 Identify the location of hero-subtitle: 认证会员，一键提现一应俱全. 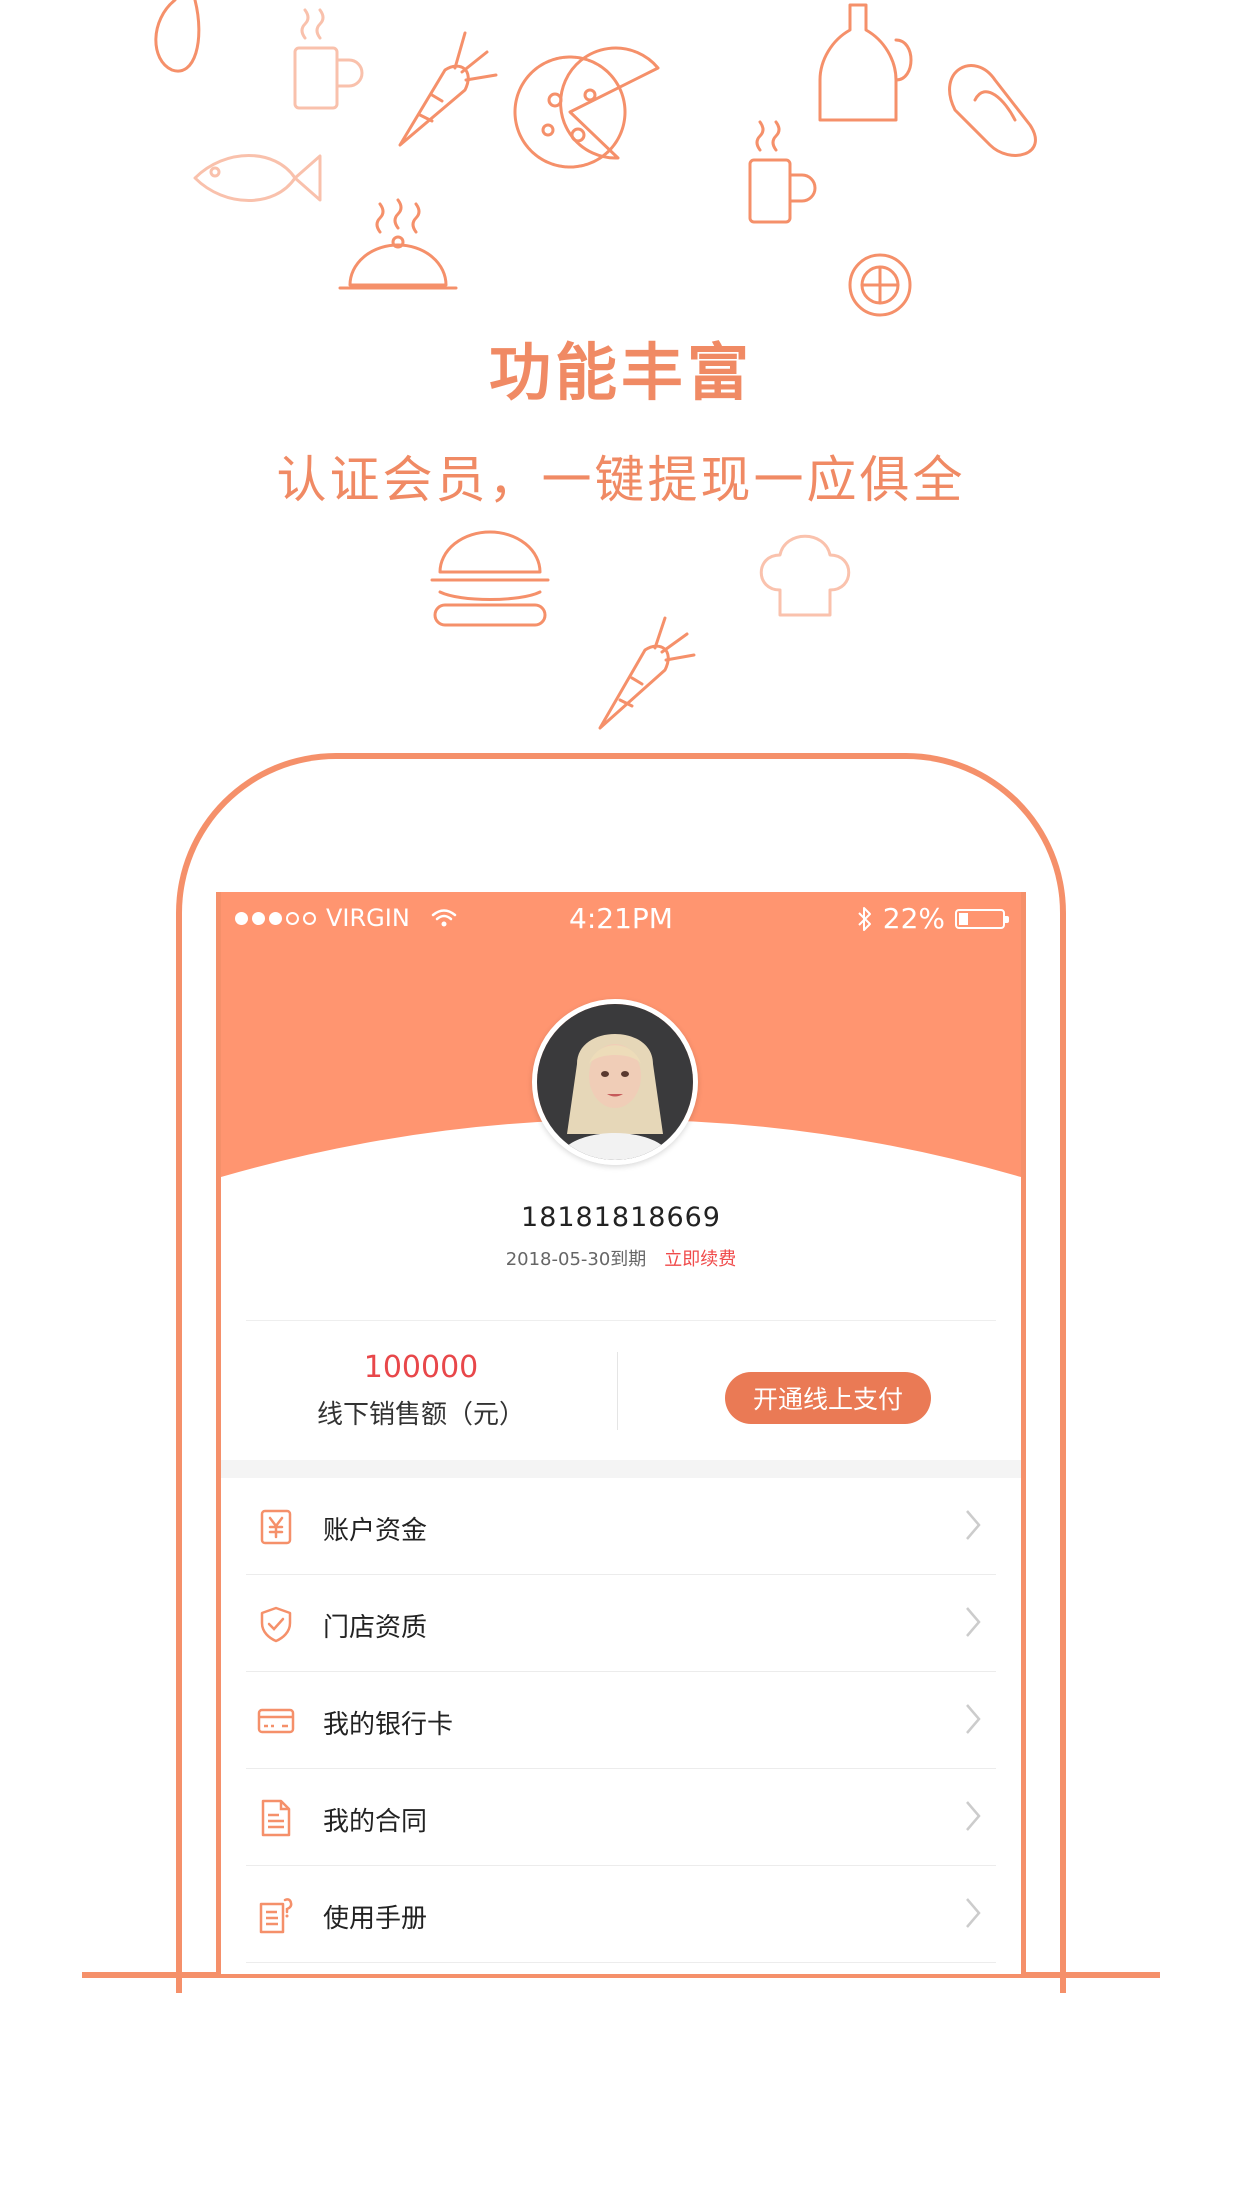
(621, 480).